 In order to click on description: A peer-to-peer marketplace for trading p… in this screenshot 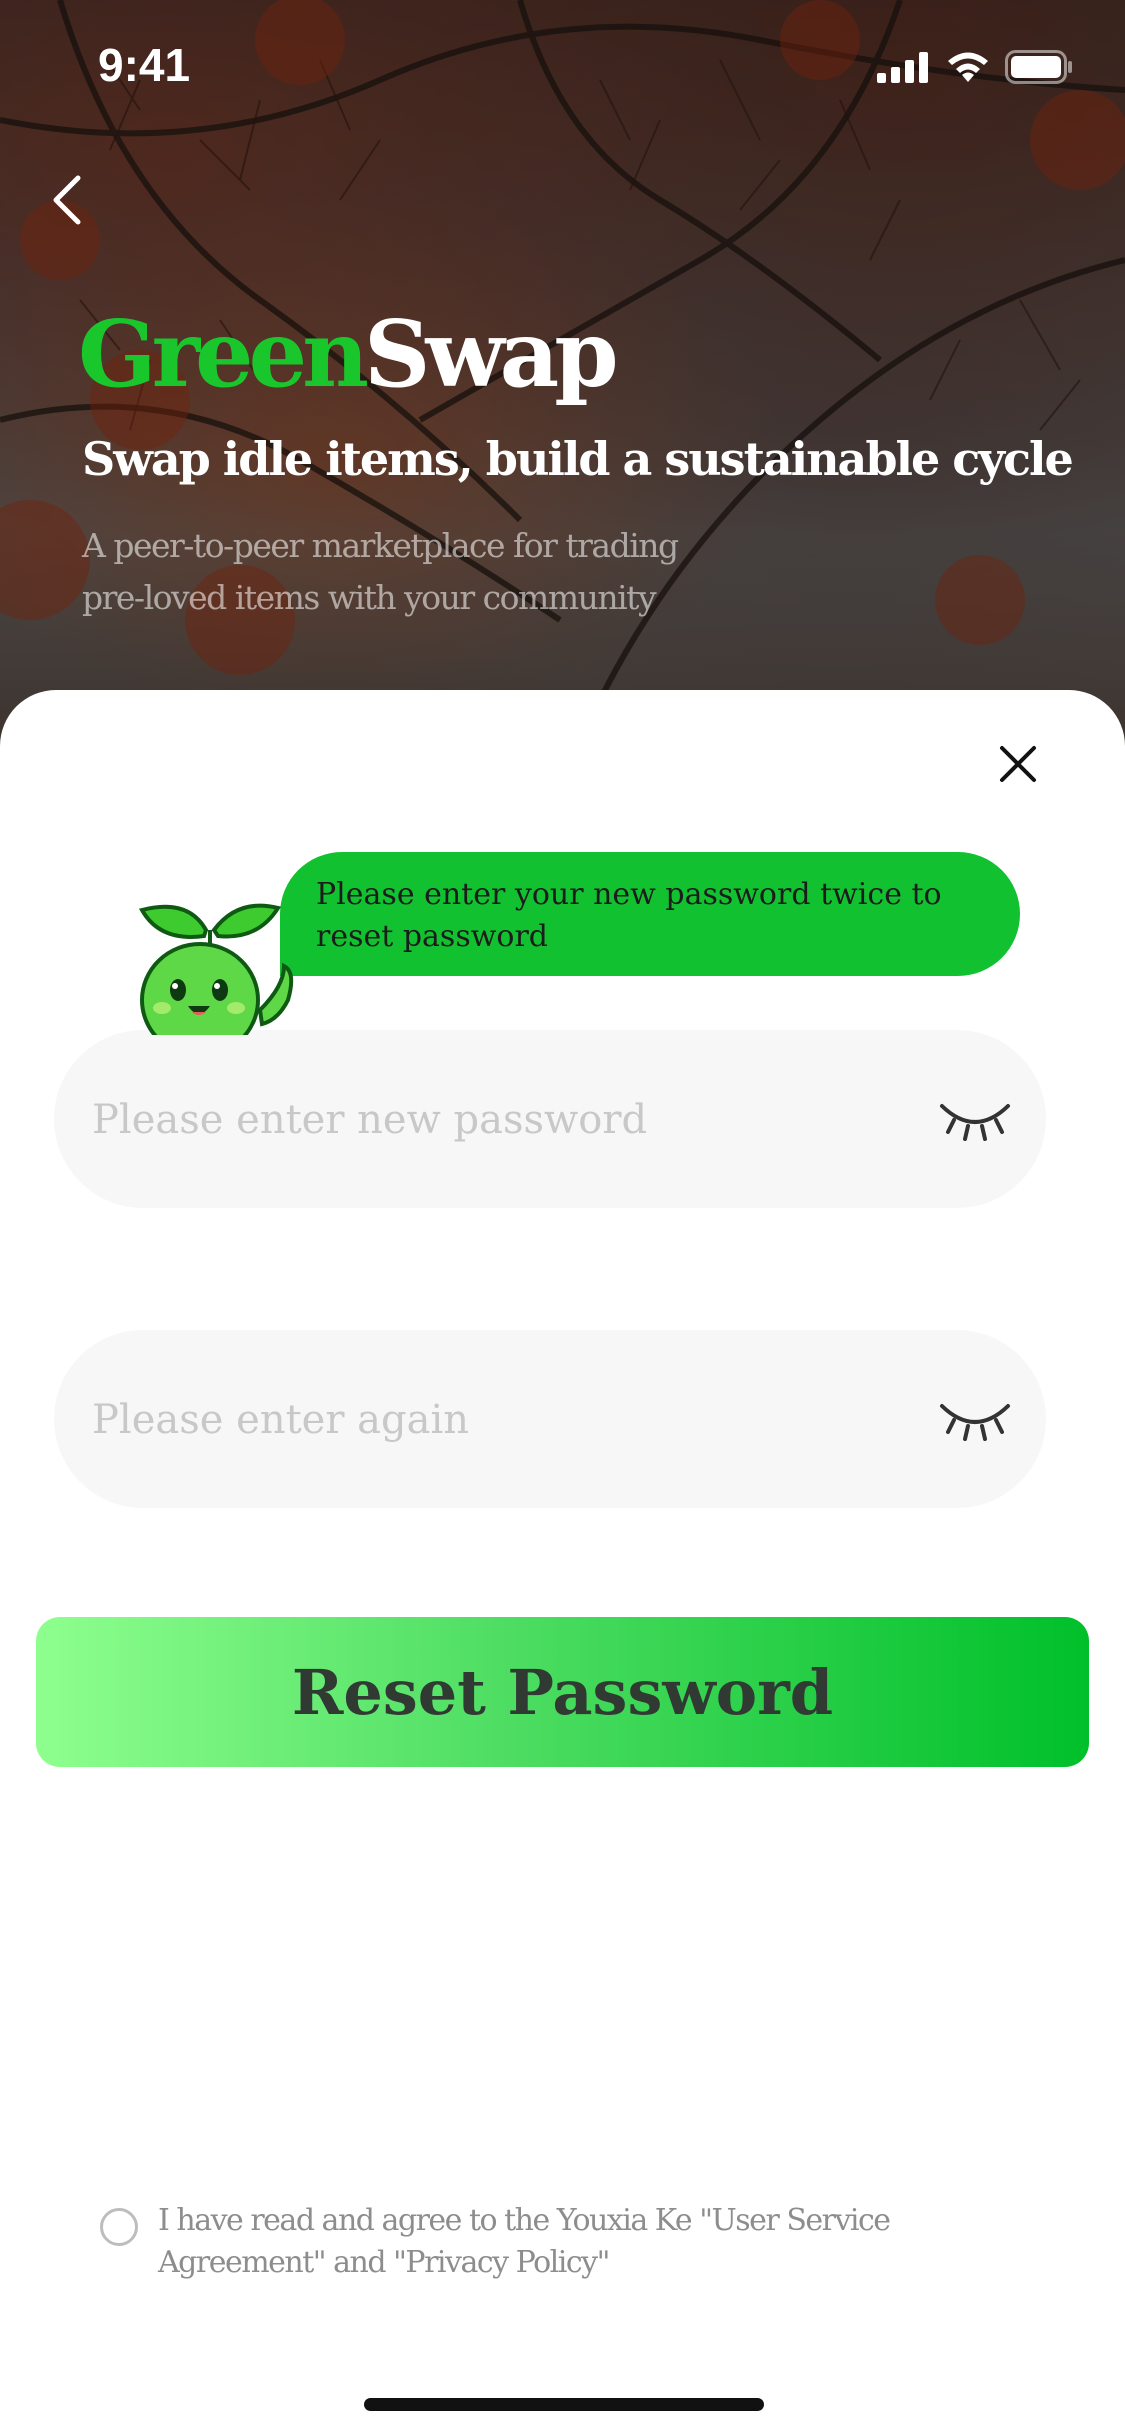, I will do `click(432, 572)`.